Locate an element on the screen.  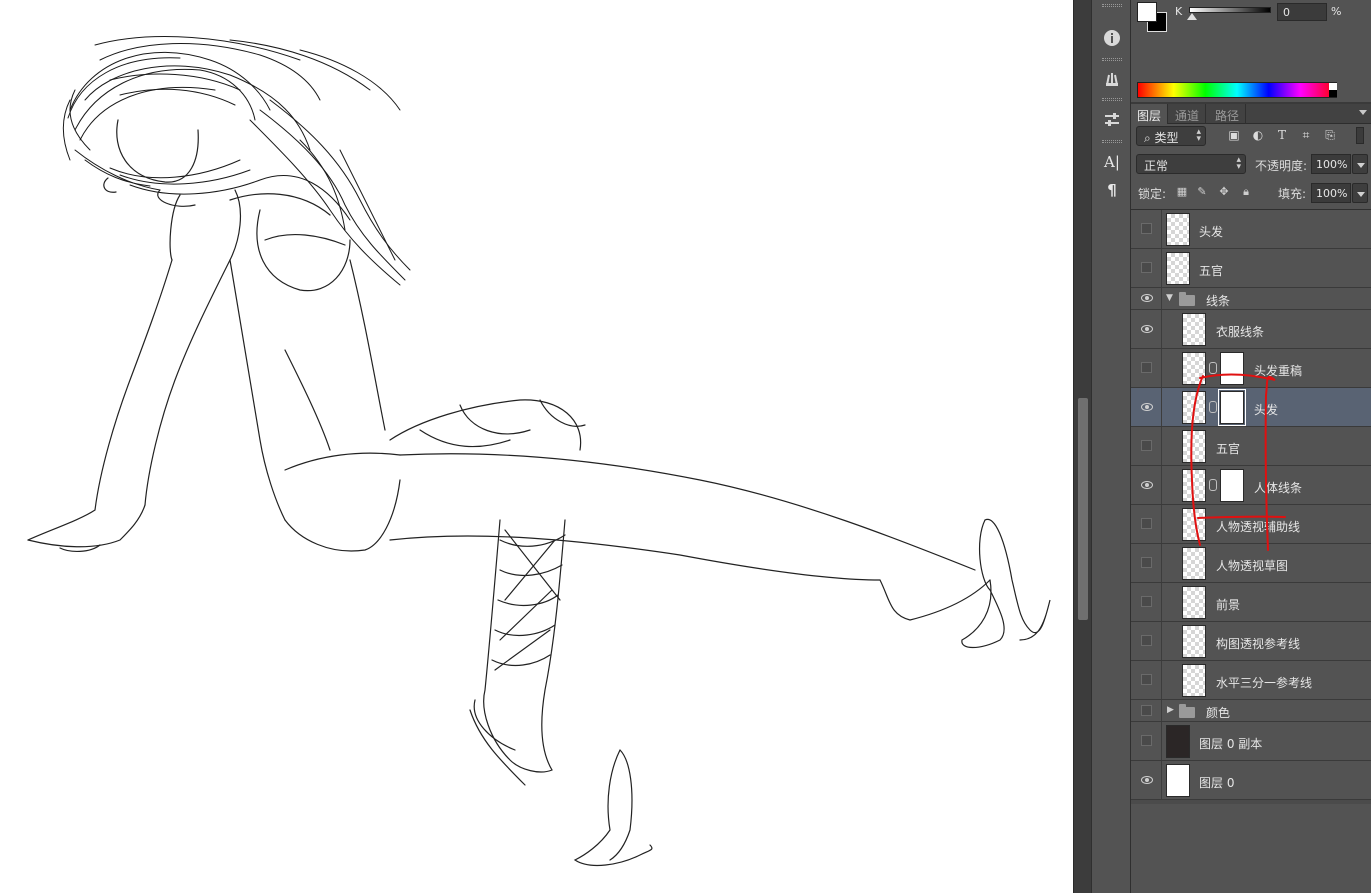
smart-object-filter-icon: ⎘ is located at coordinates (1330, 135).